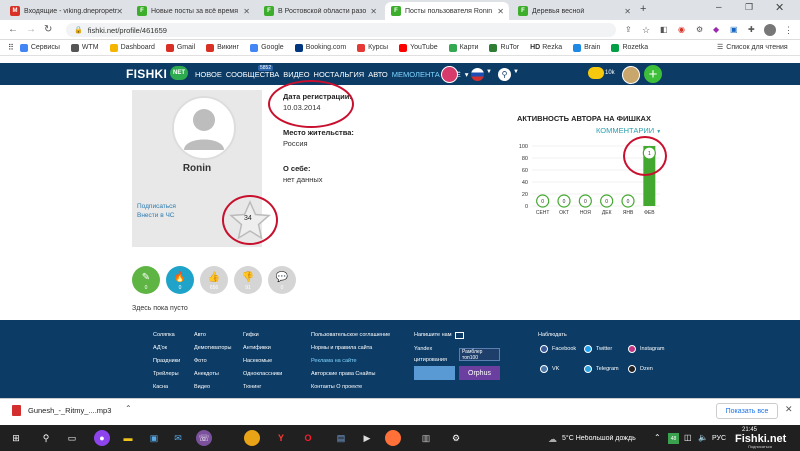  Describe the element at coordinates (546, 48) in the screenshot. I see `bookmark-item: HD Rezka` at that location.